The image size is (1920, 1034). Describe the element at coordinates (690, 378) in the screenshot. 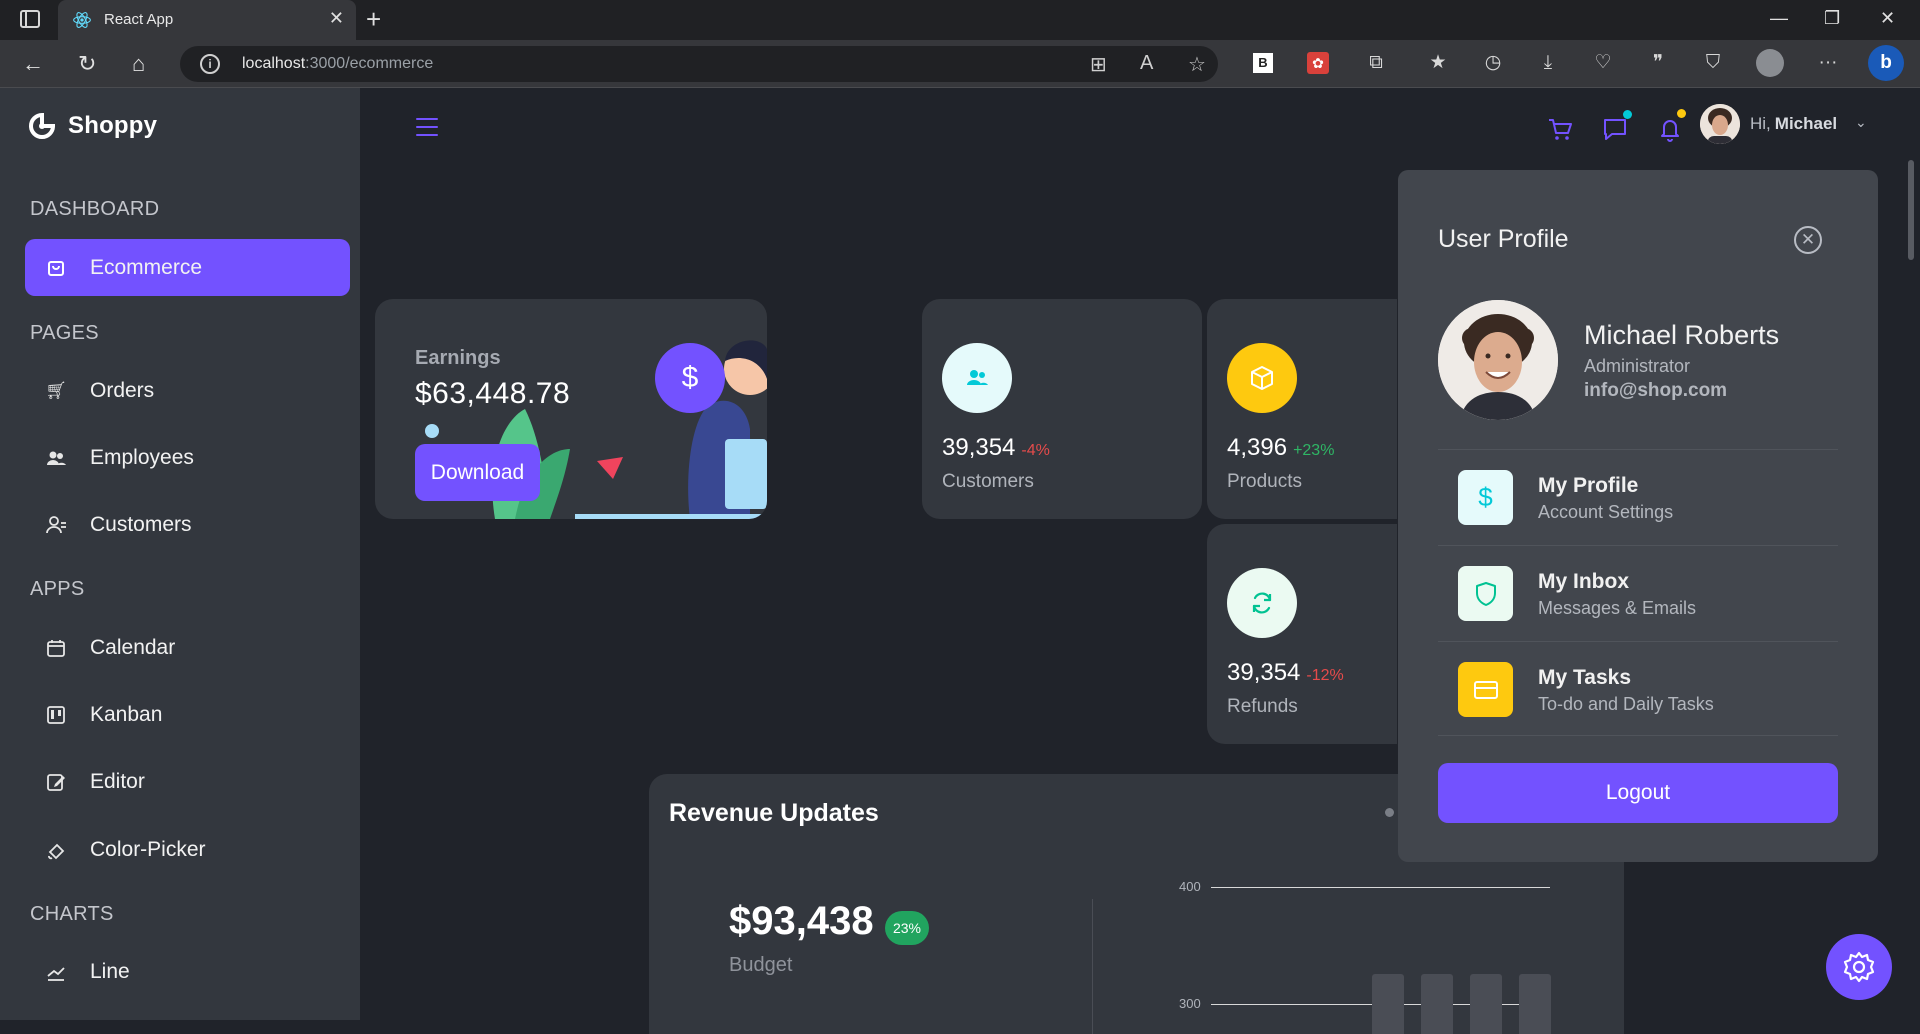

I see `dollar-icon: $` at that location.